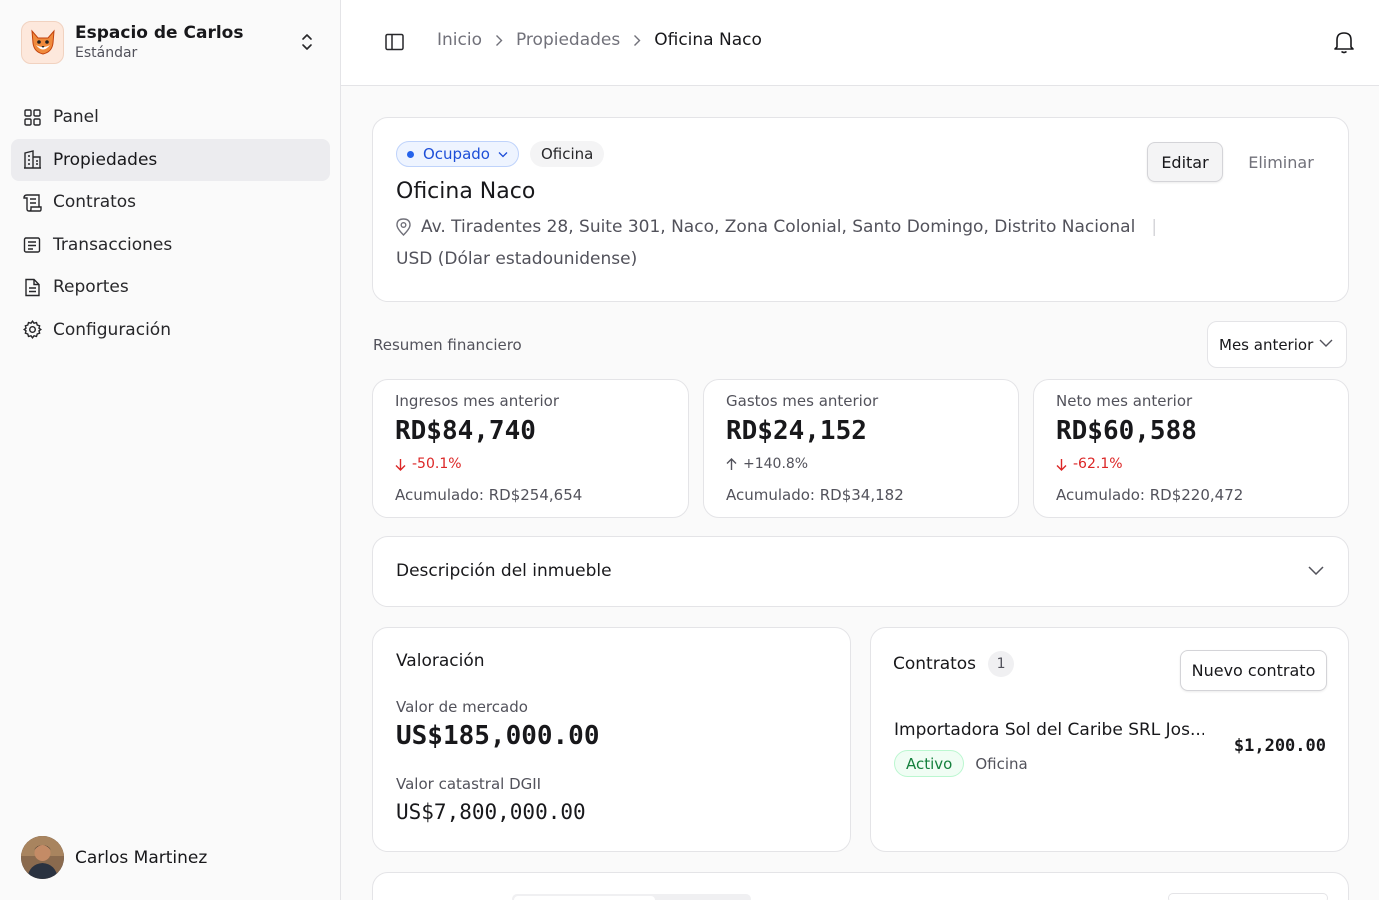  Describe the element at coordinates (860, 886) in the screenshot. I see `next-section-card` at that location.